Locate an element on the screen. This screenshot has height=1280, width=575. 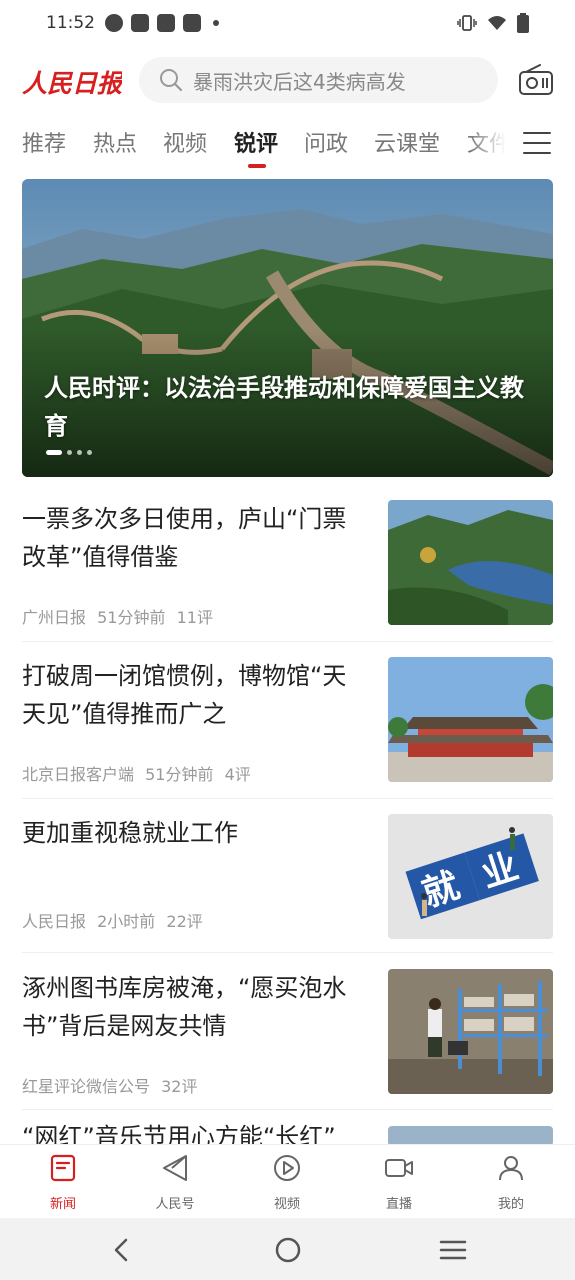
news-item: 一票多次多日使用，庐山“门票改革”值得借鉴 广州日报 51分钟前 11评 is located at coordinates (287, 565).